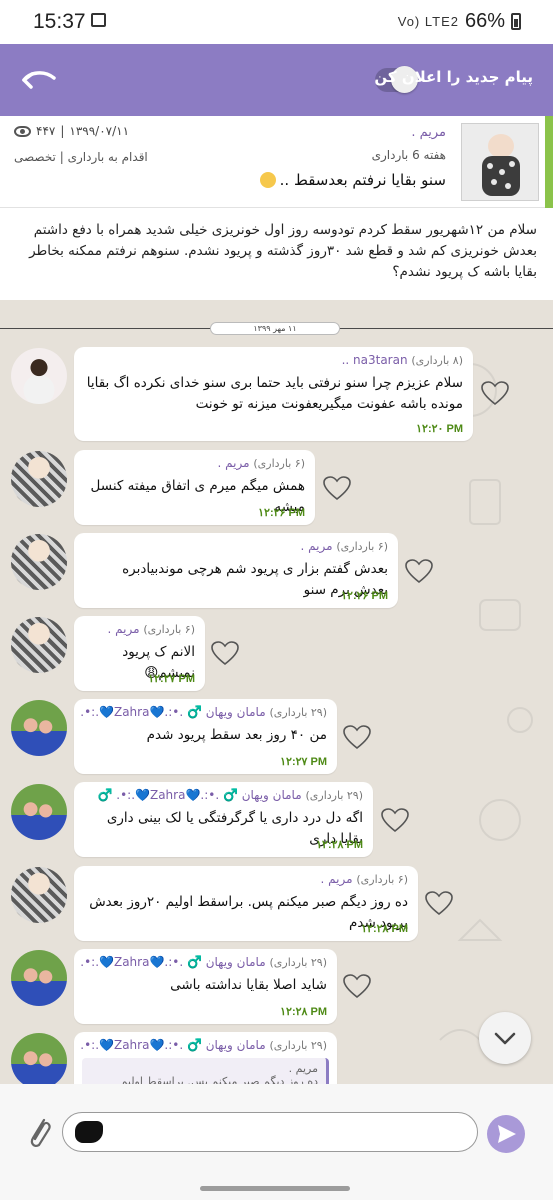 The height and width of the screenshot is (1200, 553). I want to click on message-input, so click(270, 1132).